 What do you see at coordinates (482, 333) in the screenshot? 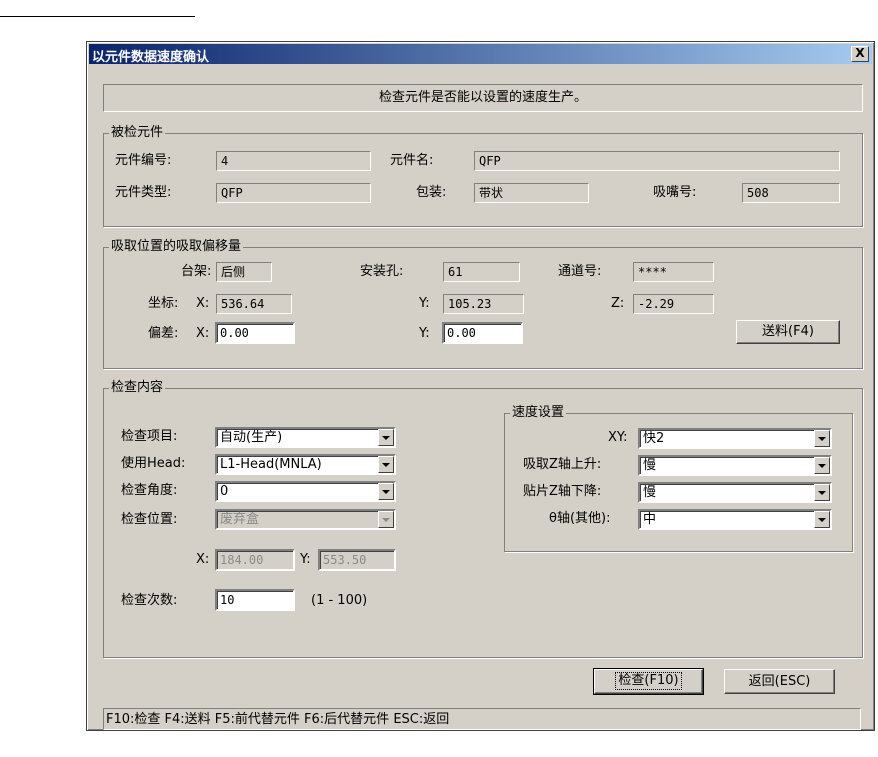
I see `offset-y-input: 0.00` at bounding box center [482, 333].